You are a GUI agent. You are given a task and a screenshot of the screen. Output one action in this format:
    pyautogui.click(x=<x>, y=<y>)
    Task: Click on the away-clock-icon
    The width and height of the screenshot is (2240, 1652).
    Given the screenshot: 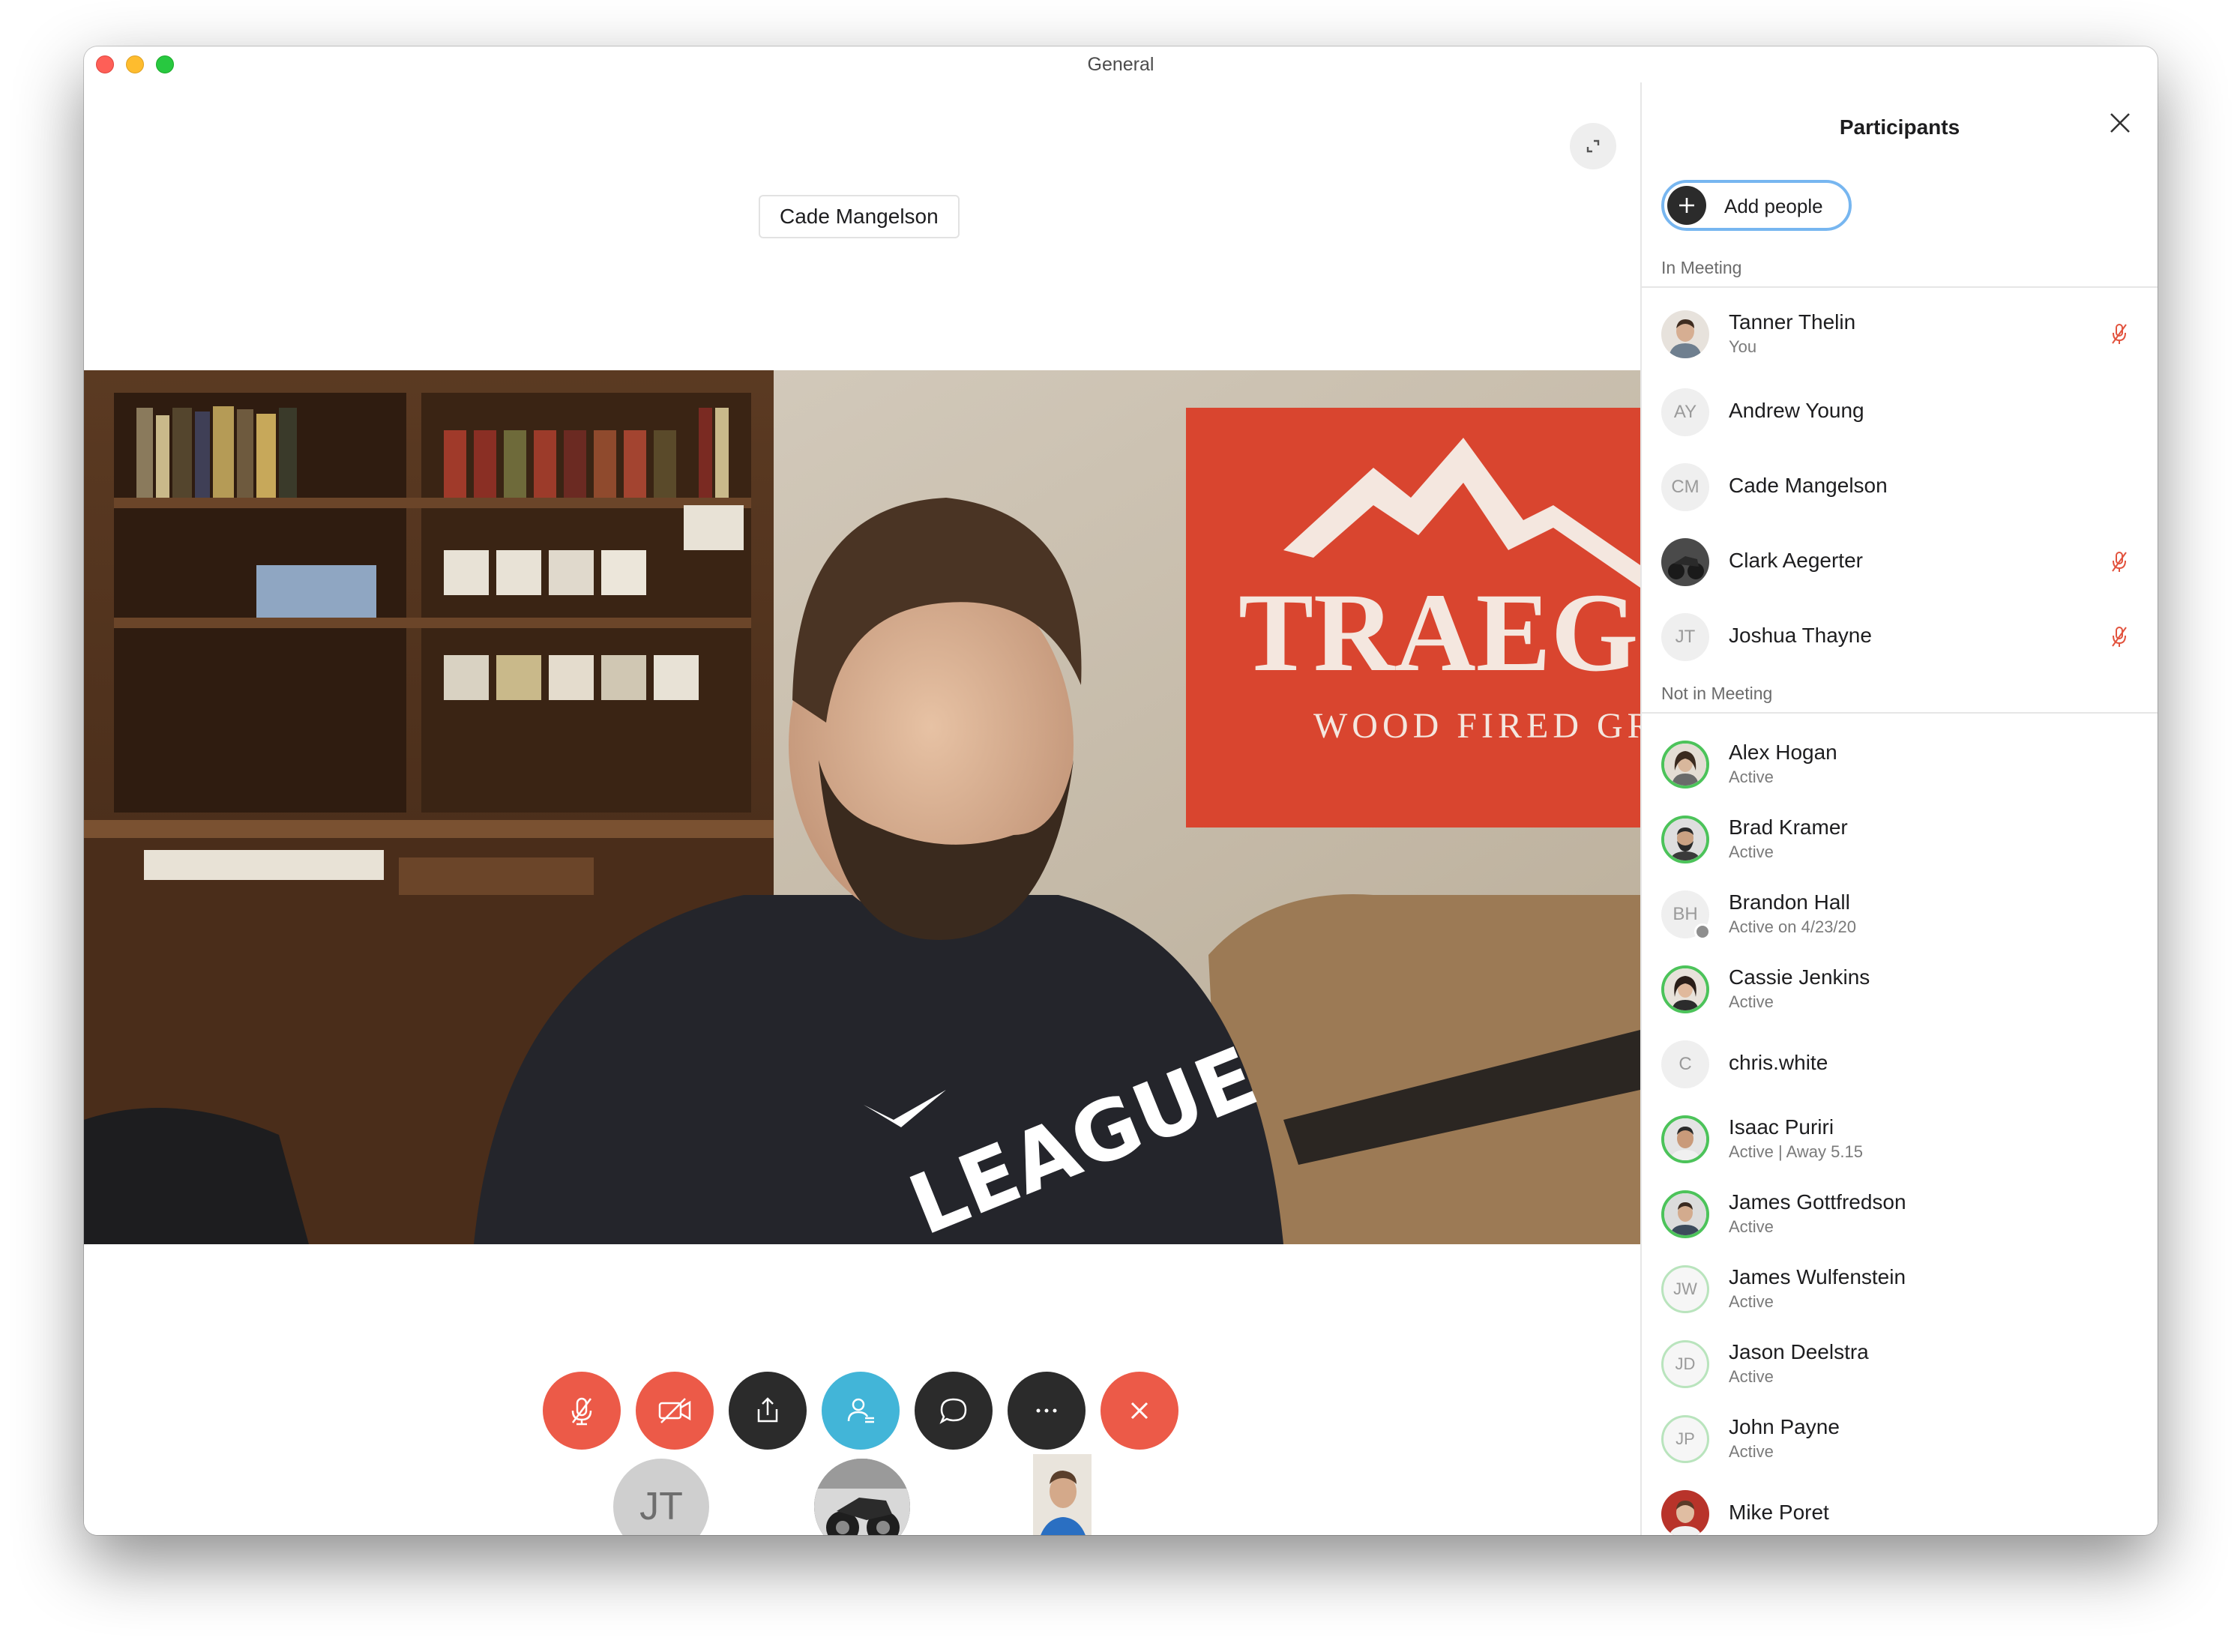 What is the action you would take?
    pyautogui.click(x=1702, y=931)
    